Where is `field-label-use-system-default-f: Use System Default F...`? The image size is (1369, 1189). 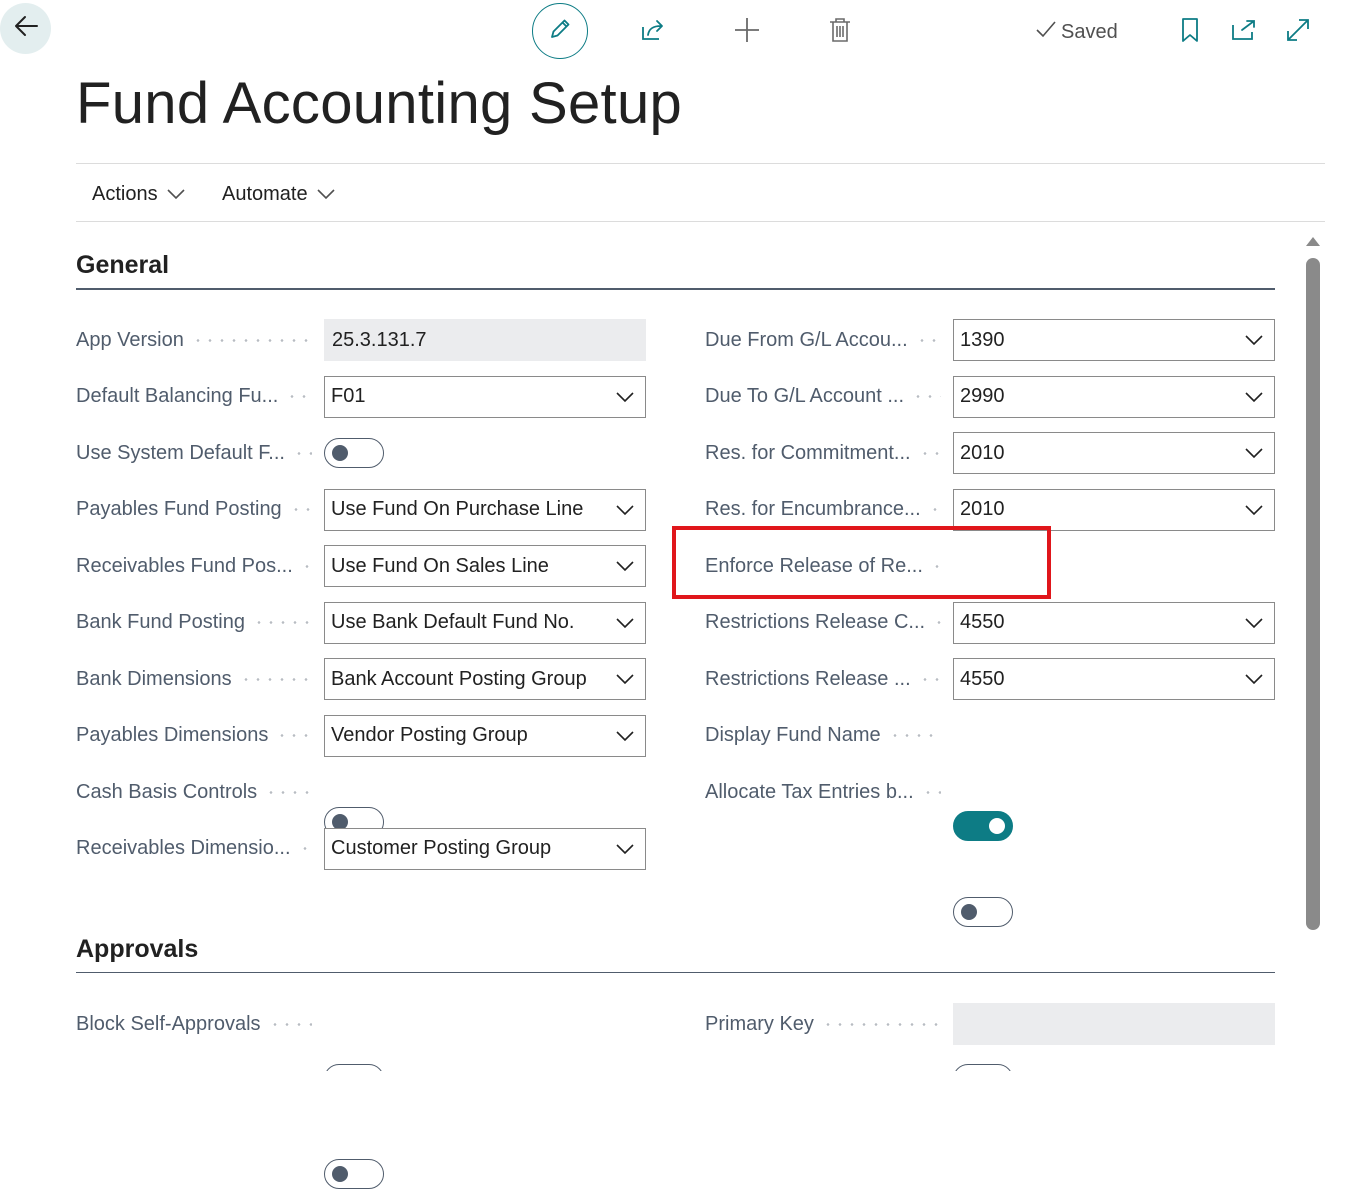 field-label-use-system-default-f: Use System Default F... is located at coordinates (194, 453).